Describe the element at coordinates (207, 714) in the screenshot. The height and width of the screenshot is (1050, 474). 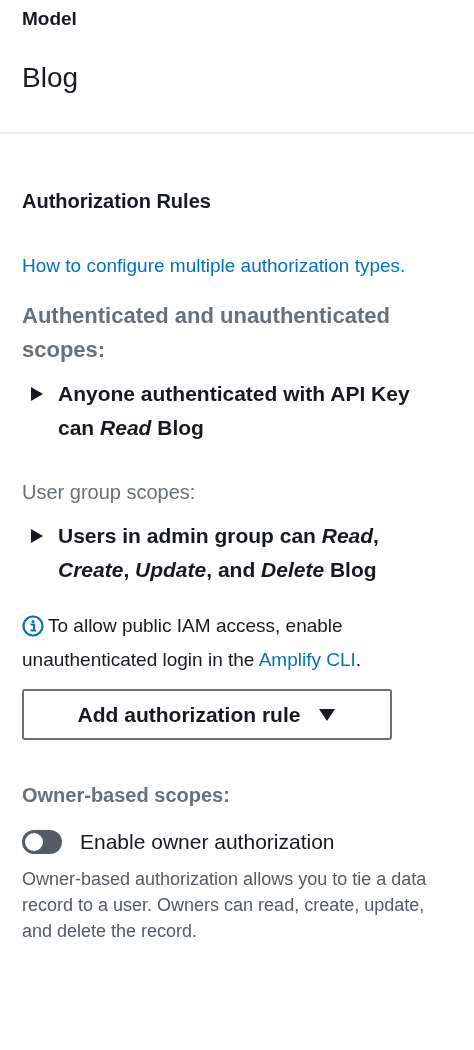
I see `add-rule-button: Add authorization rule` at that location.